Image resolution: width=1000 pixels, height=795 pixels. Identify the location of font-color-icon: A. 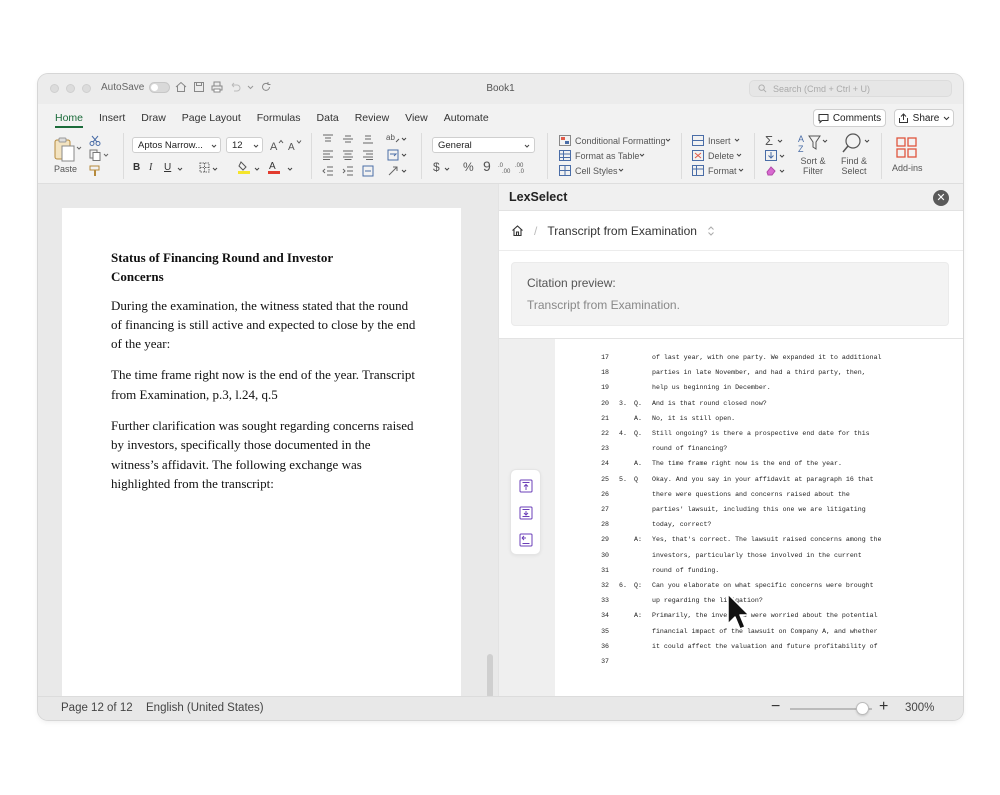
(274, 166).